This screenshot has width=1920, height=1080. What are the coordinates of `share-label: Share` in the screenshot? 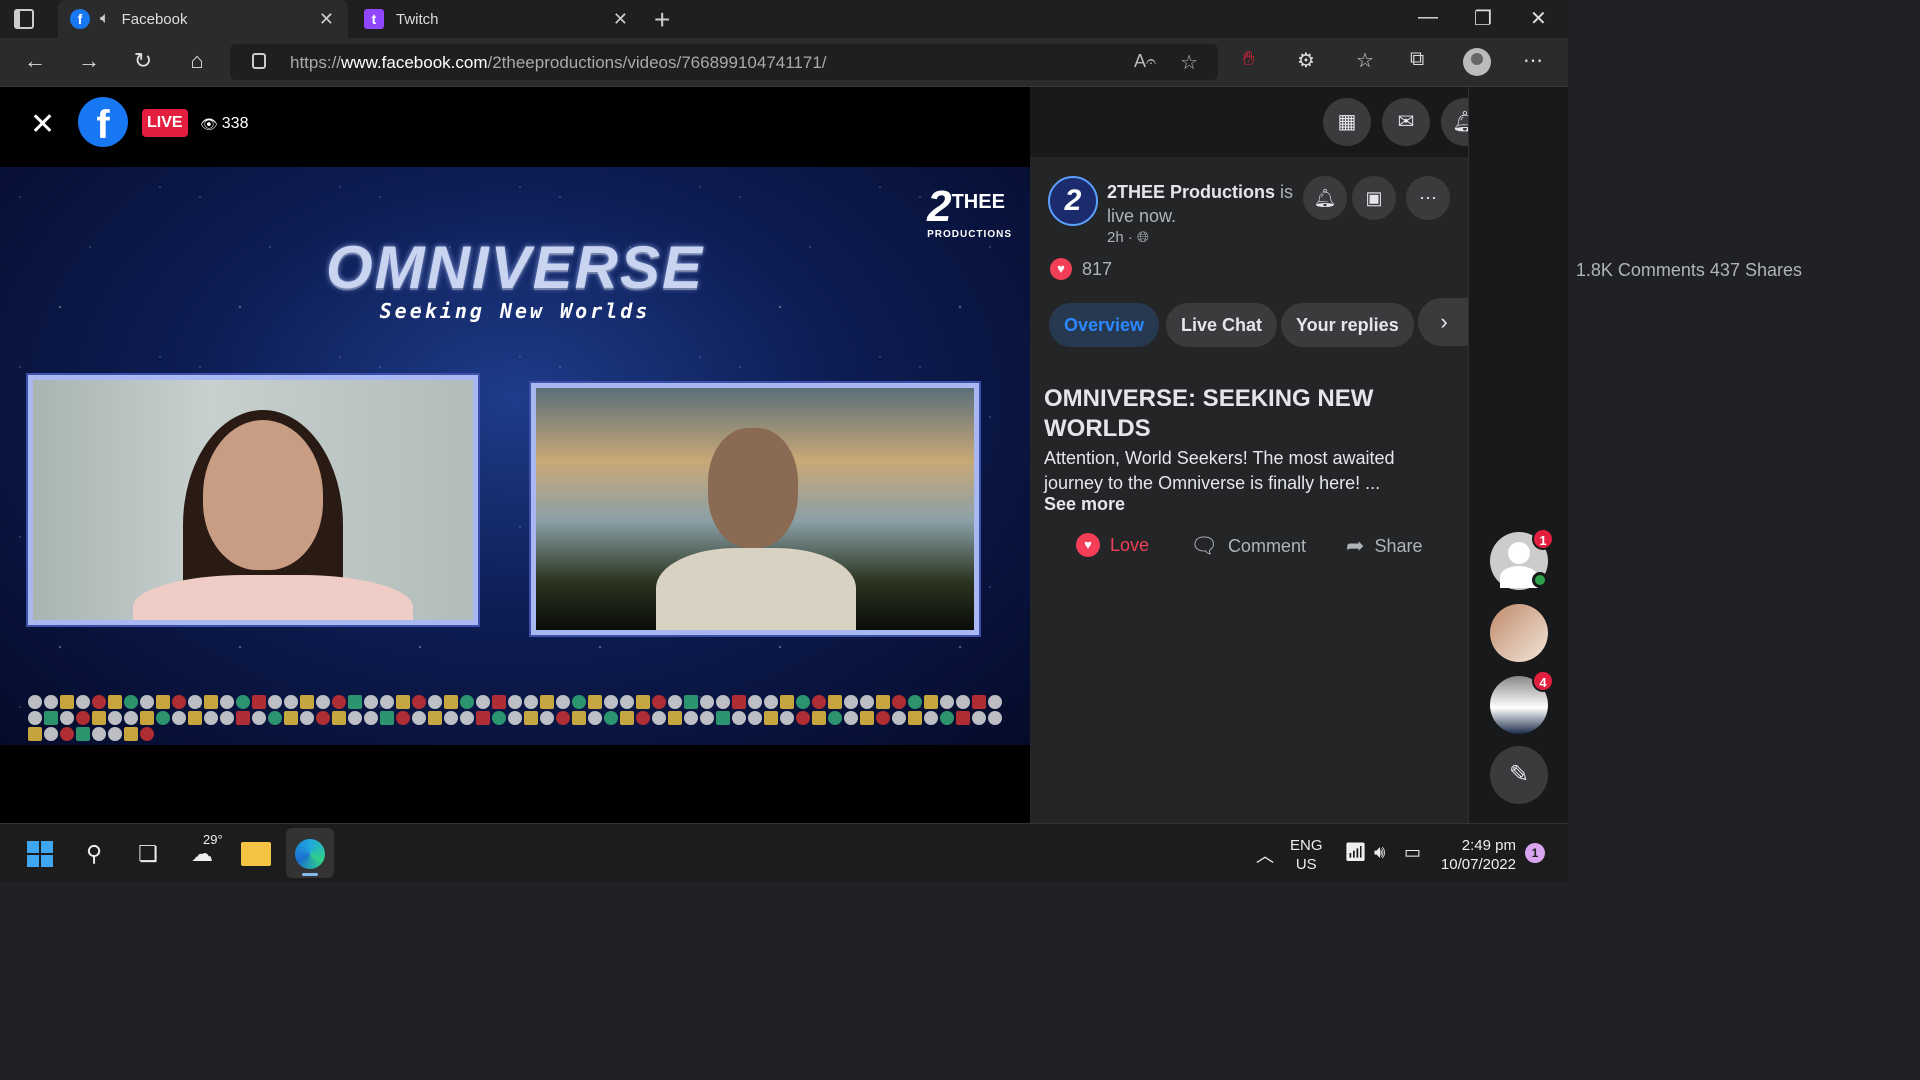 It's located at (1398, 545).